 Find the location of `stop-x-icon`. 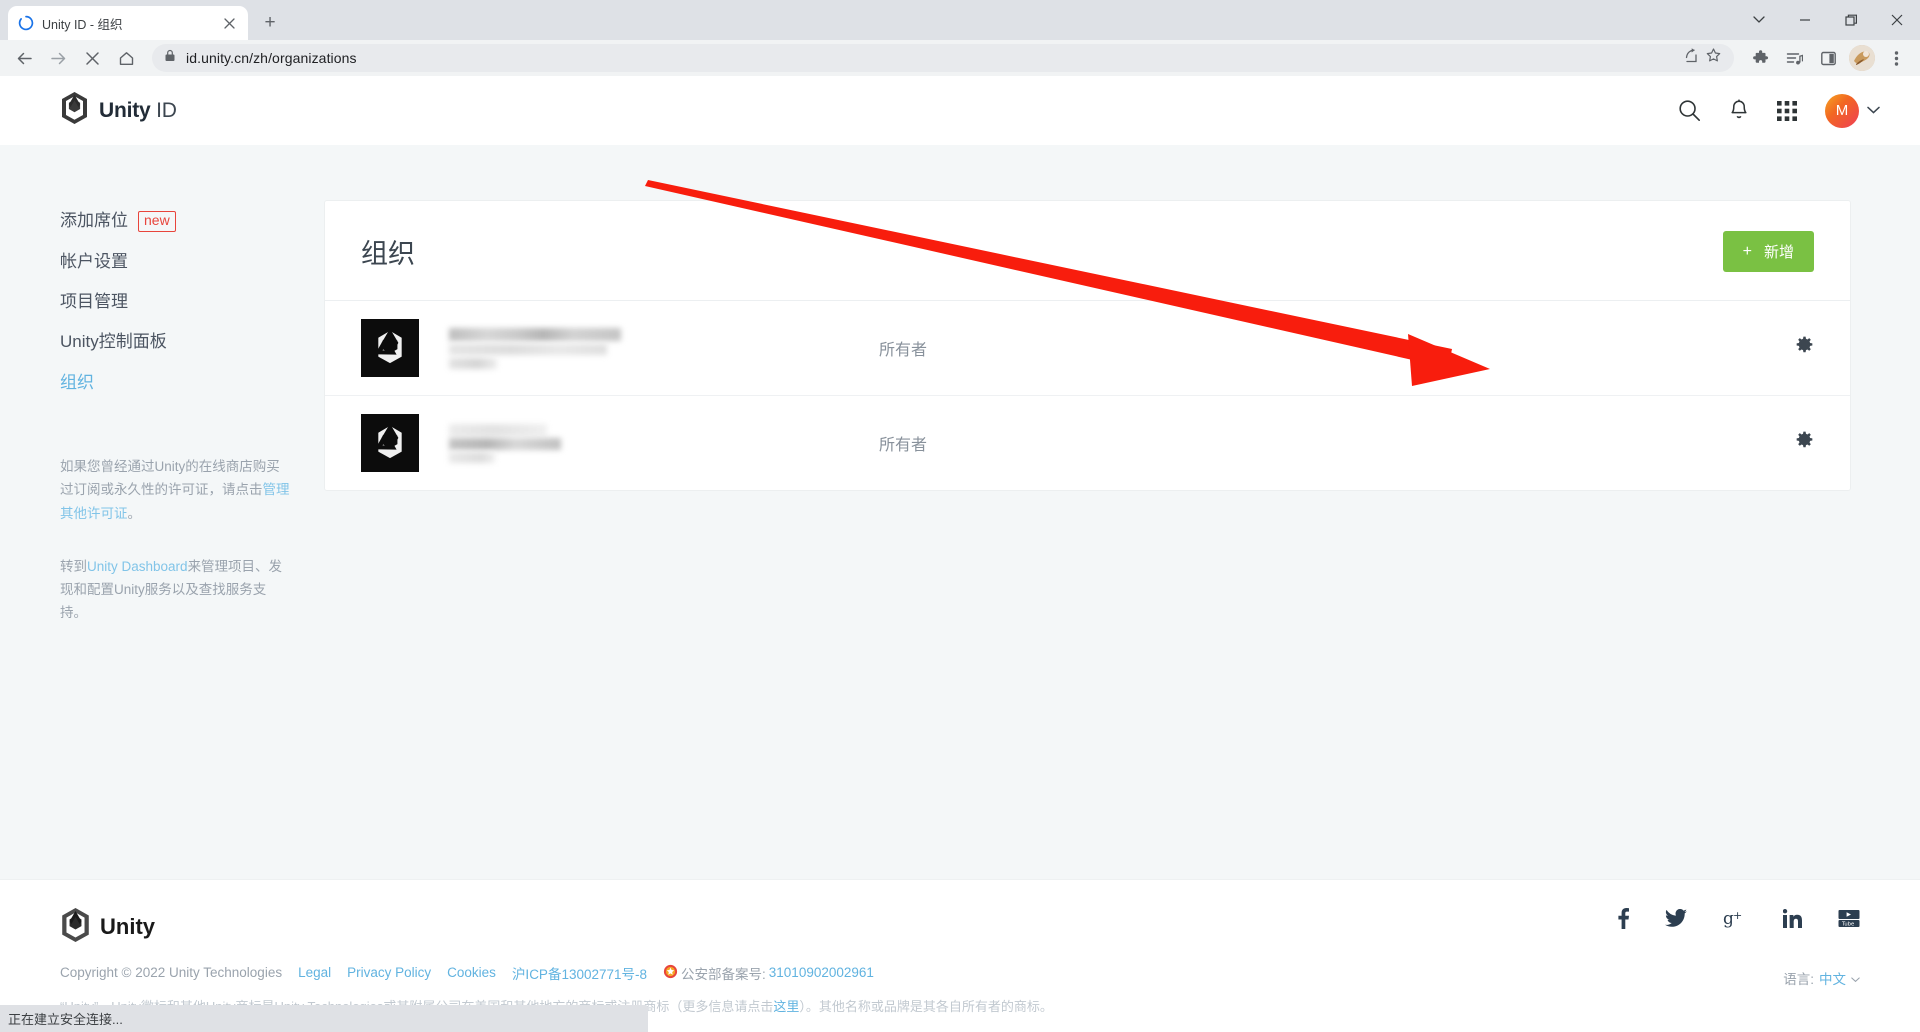

stop-x-icon is located at coordinates (92, 58).